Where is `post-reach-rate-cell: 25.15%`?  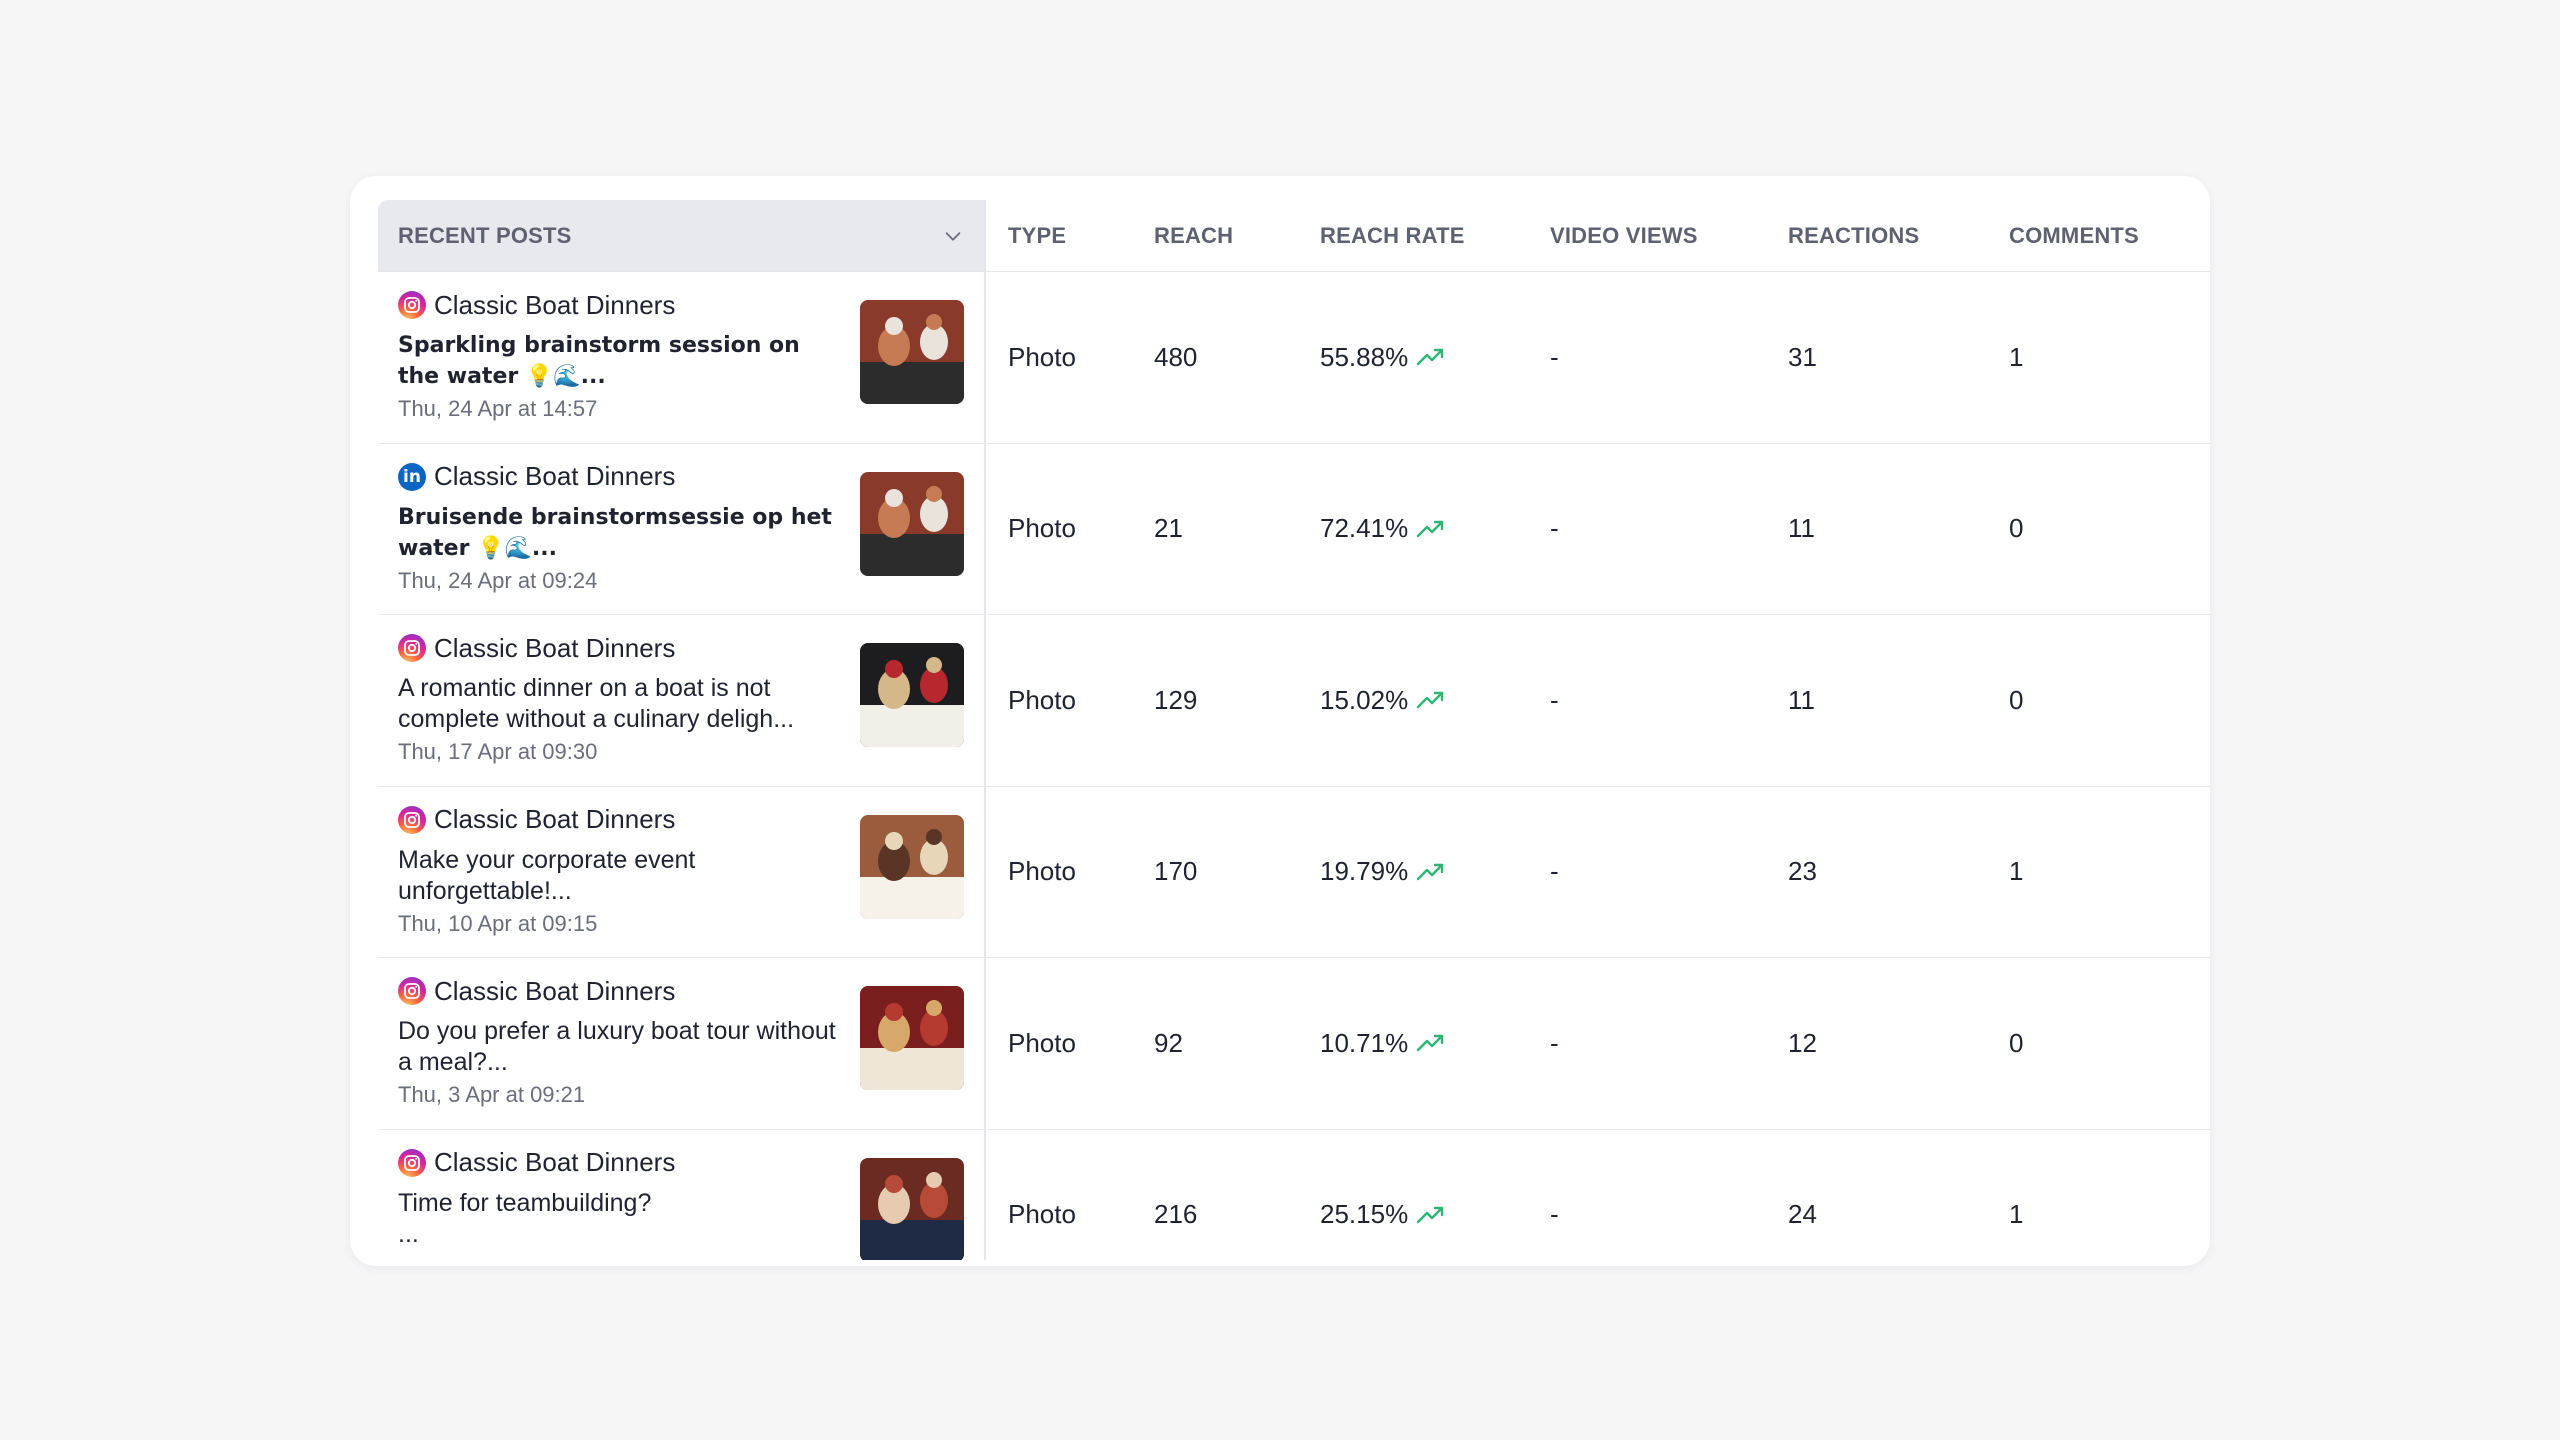
post-reach-rate-cell: 25.15% is located at coordinates (1413, 1198).